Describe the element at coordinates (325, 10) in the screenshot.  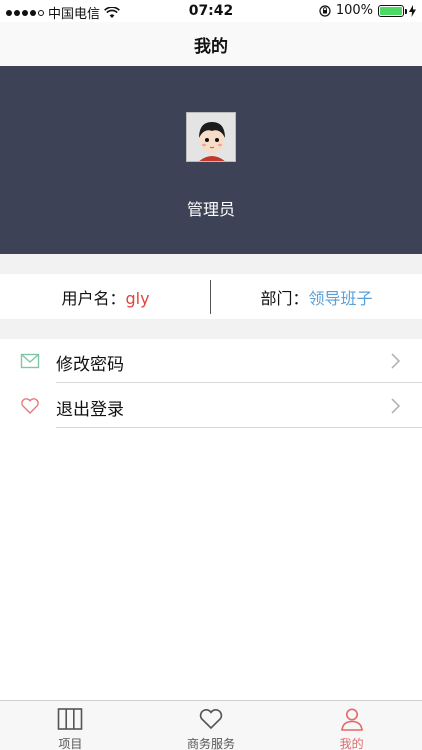
I see `rotation-lock-icon` at that location.